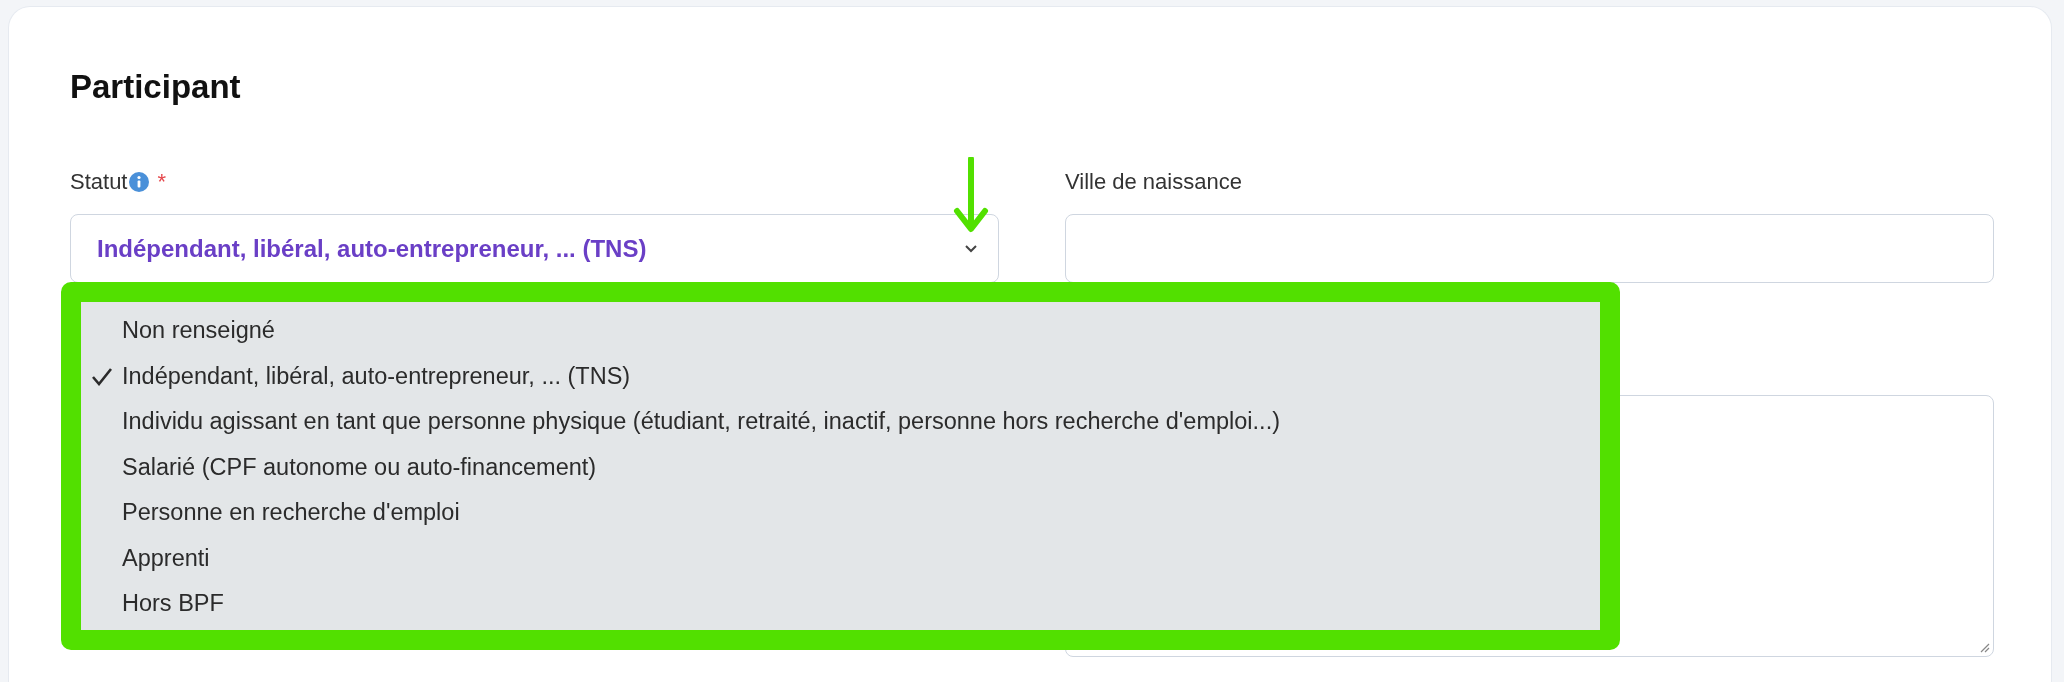 The width and height of the screenshot is (2064, 682). What do you see at coordinates (1153, 182) in the screenshot?
I see `field-label: Ville de naissance` at bounding box center [1153, 182].